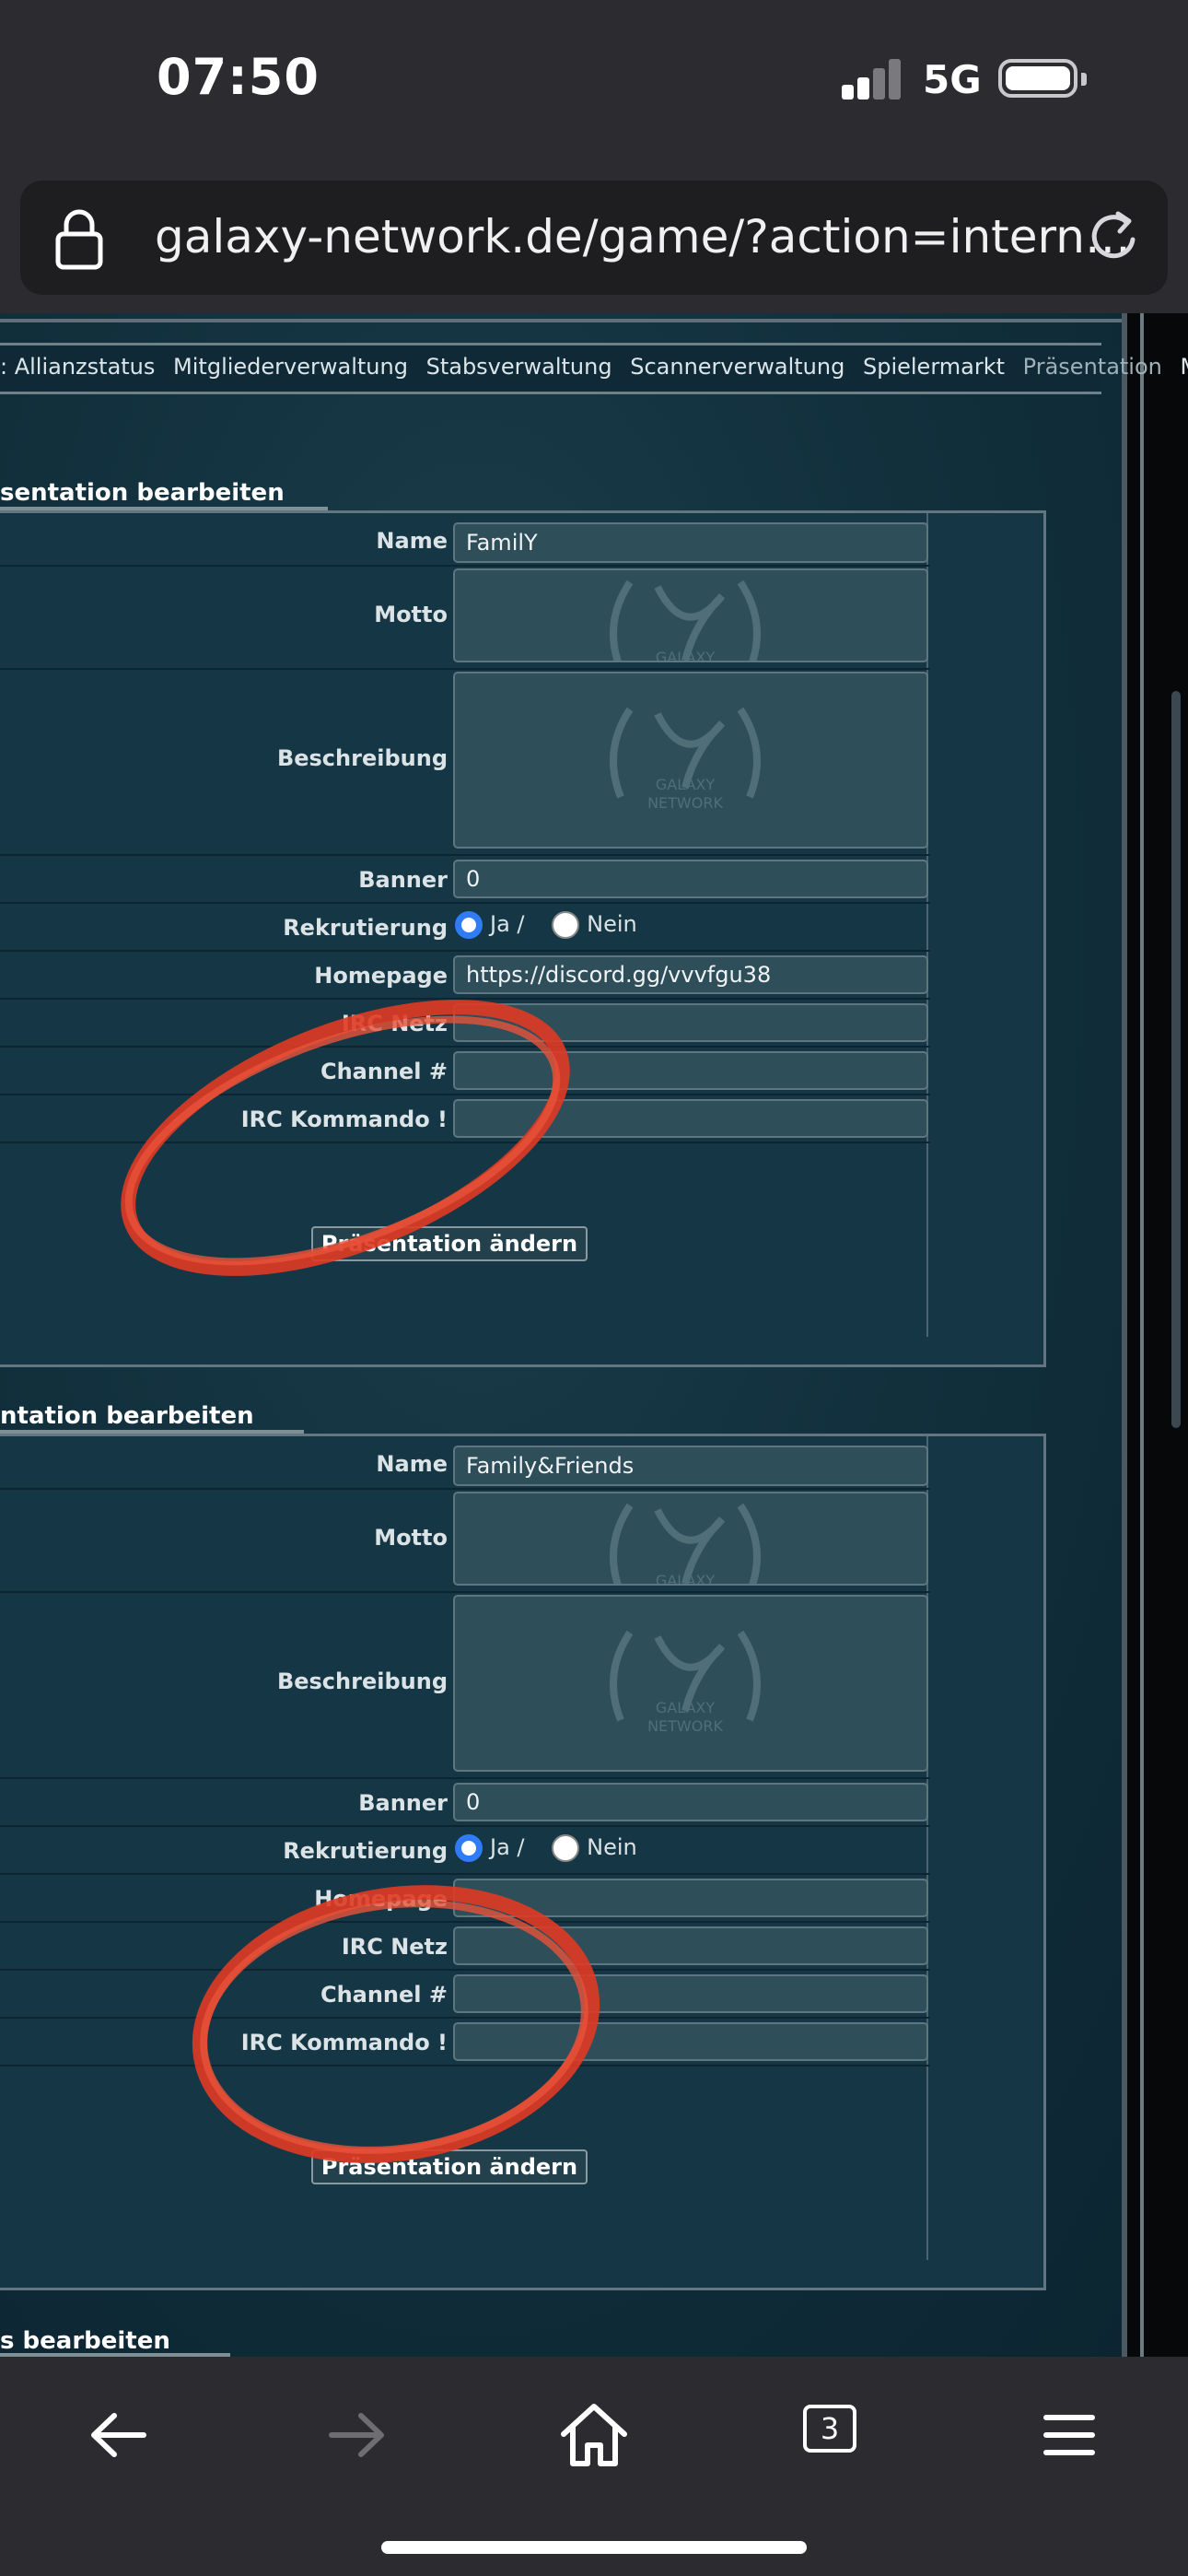 The image size is (1188, 2576). What do you see at coordinates (594, 83) in the screenshot?
I see `status-bar: 07:50 5G` at bounding box center [594, 83].